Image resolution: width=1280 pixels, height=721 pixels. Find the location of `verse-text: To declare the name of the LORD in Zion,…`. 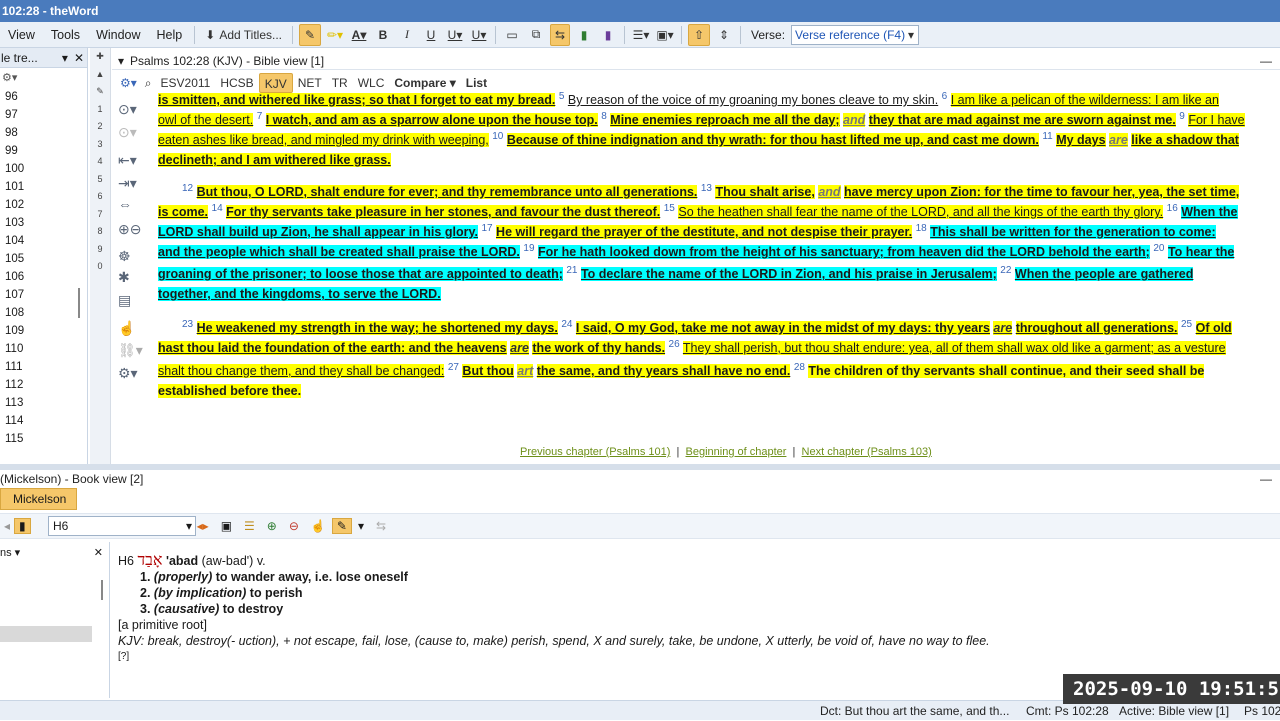

verse-text: To declare the name of the LORD in Zion,… is located at coordinates (788, 274).